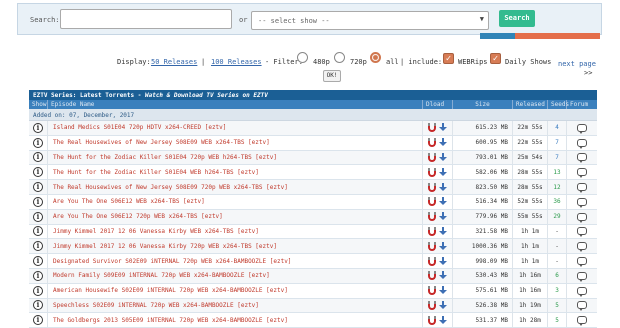 This screenshot has height=328, width=620. Describe the element at coordinates (483, 104) in the screenshot. I see `header-size: Size` at that location.